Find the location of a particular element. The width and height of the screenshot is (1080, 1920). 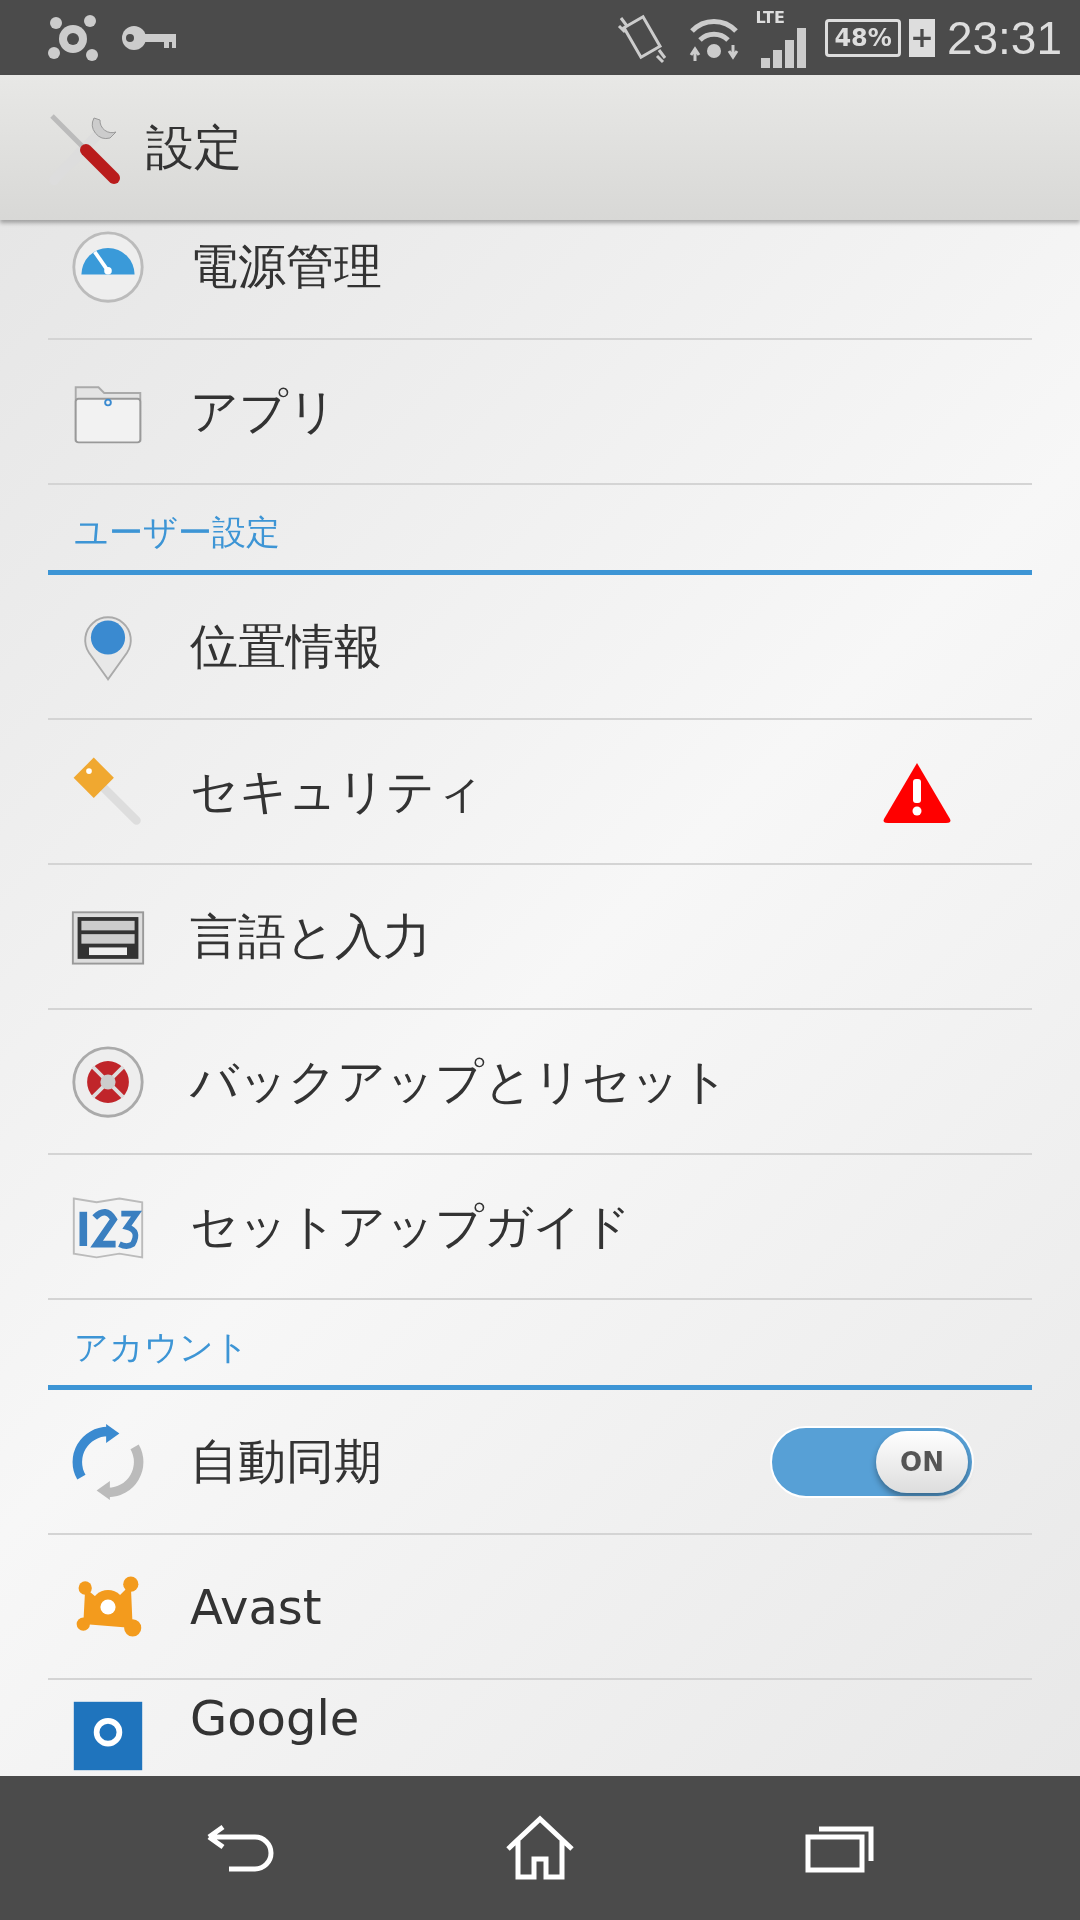

setting-label: Google is located at coordinates (611, 1718).